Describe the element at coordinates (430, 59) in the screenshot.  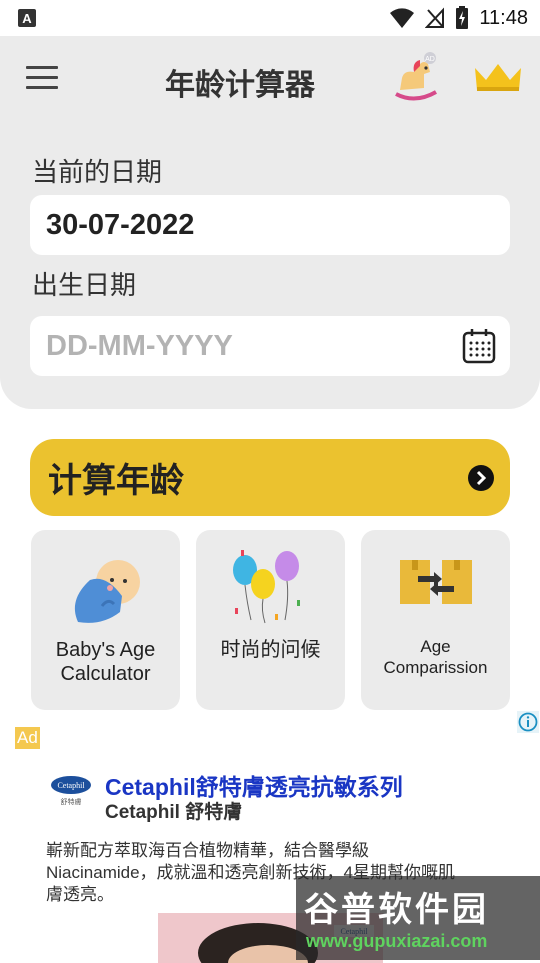
I see `svg-text: AD` at that location.